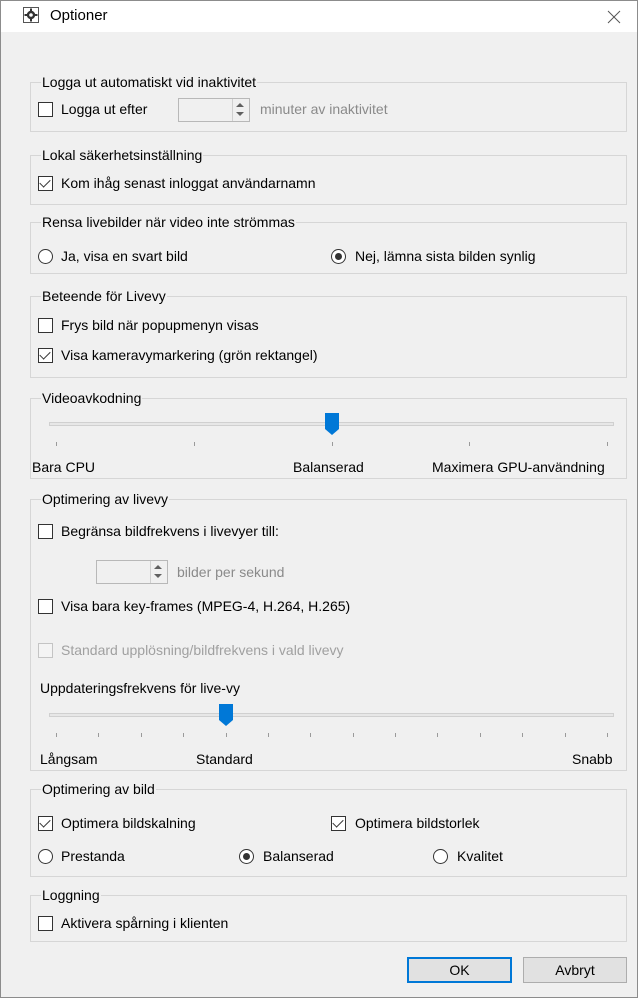 This screenshot has height=998, width=638. I want to click on clear-live-legend: Rensa livebilder när video inte strömmas, so click(168, 222).